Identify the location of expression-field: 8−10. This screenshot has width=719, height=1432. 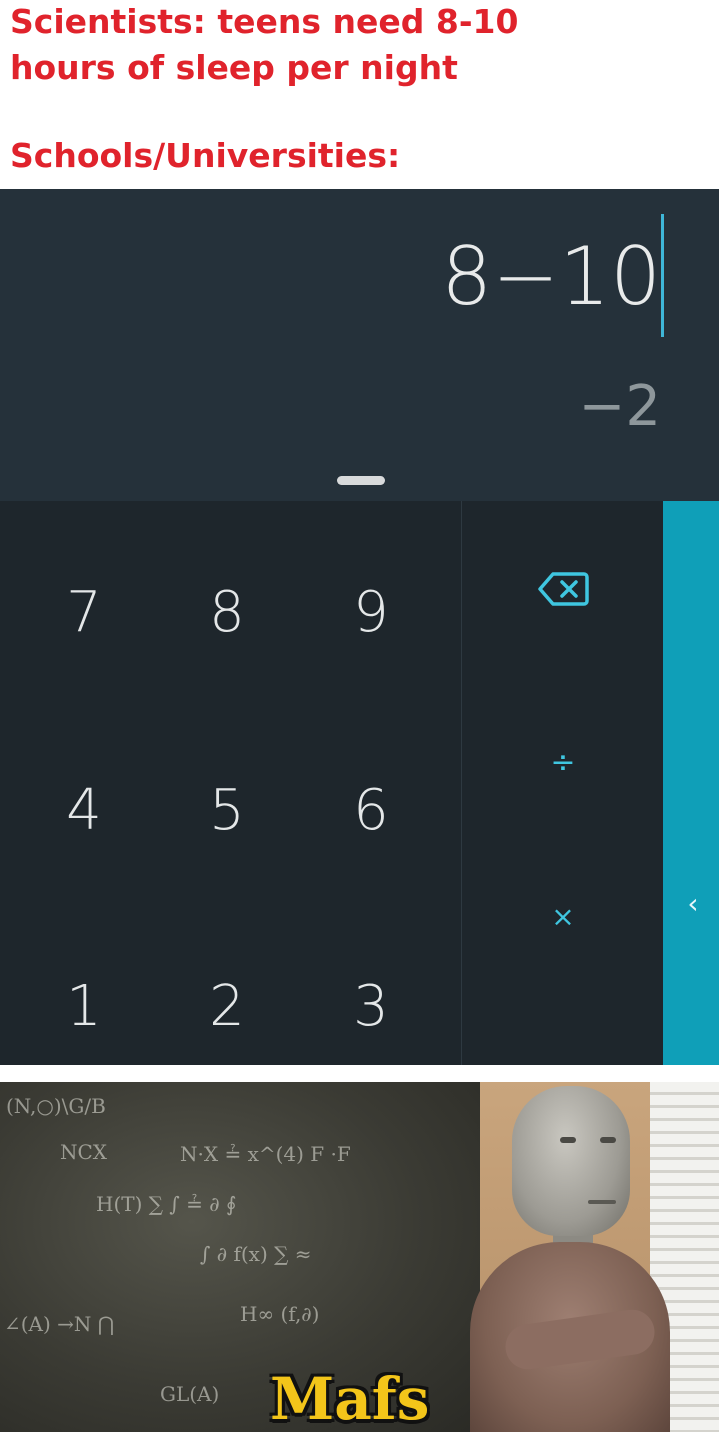
(551, 277).